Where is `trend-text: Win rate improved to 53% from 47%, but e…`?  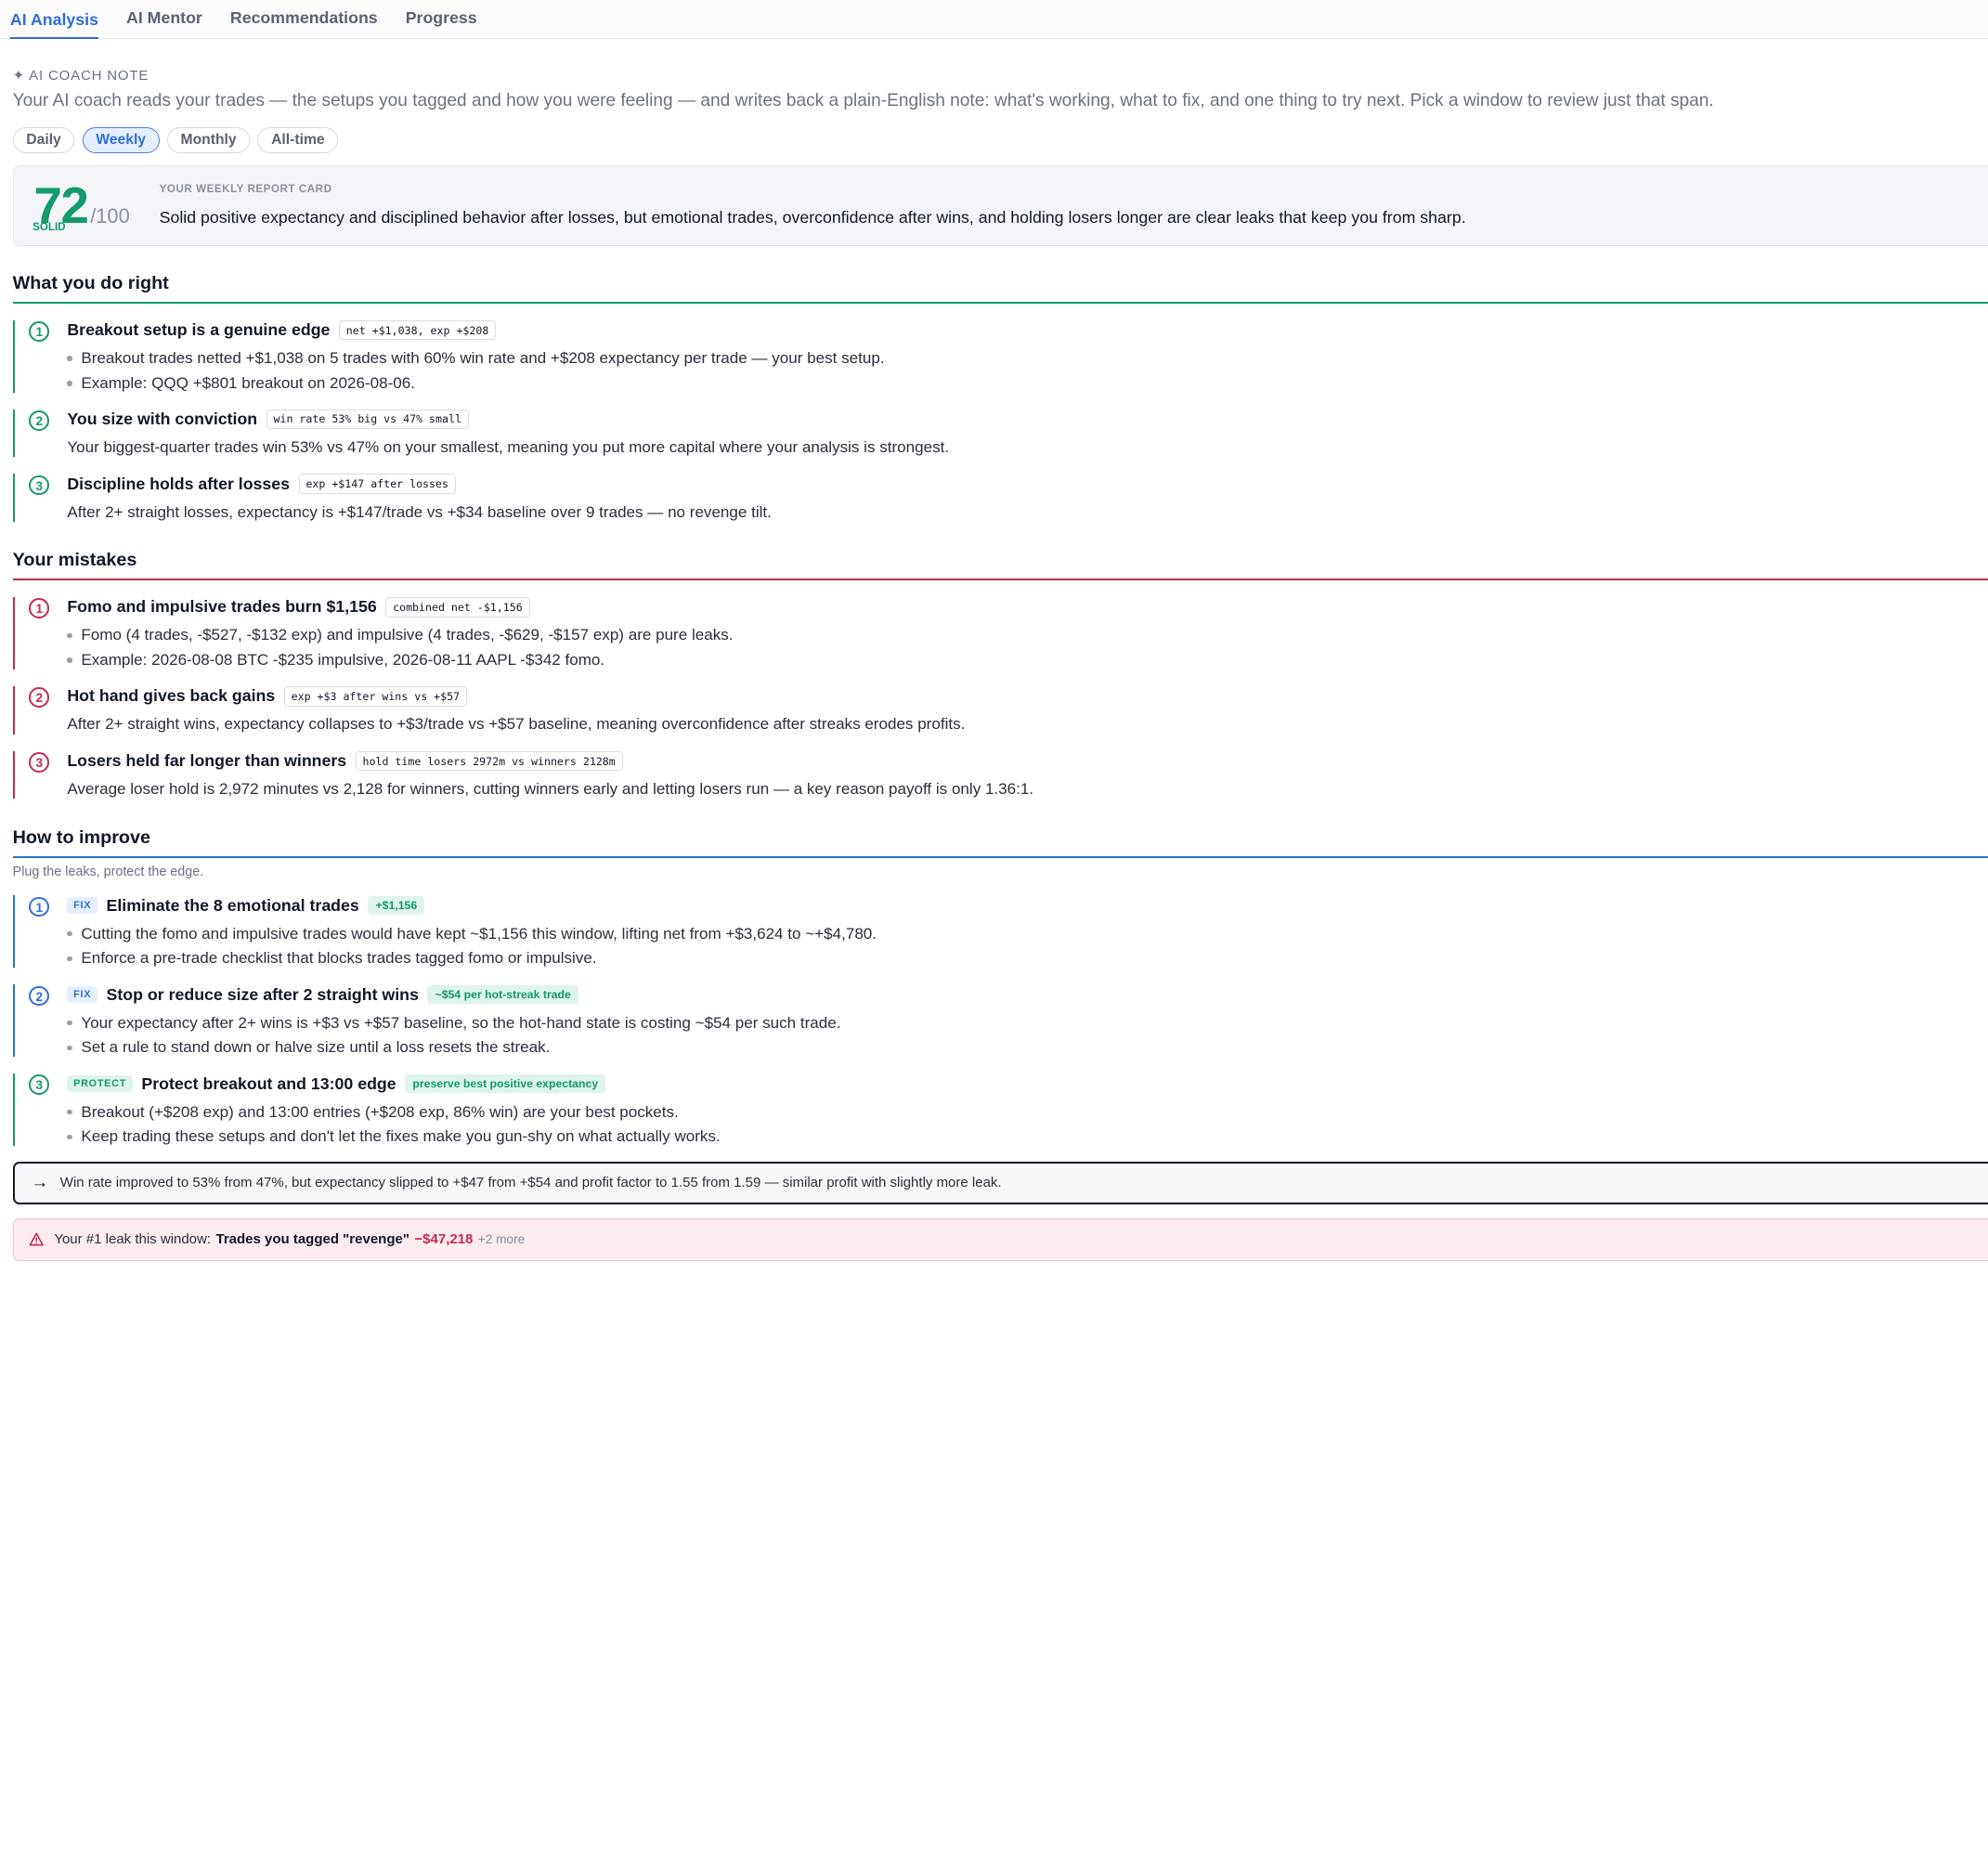 trend-text: Win rate improved to 53% from 47%, but e… is located at coordinates (530, 1183).